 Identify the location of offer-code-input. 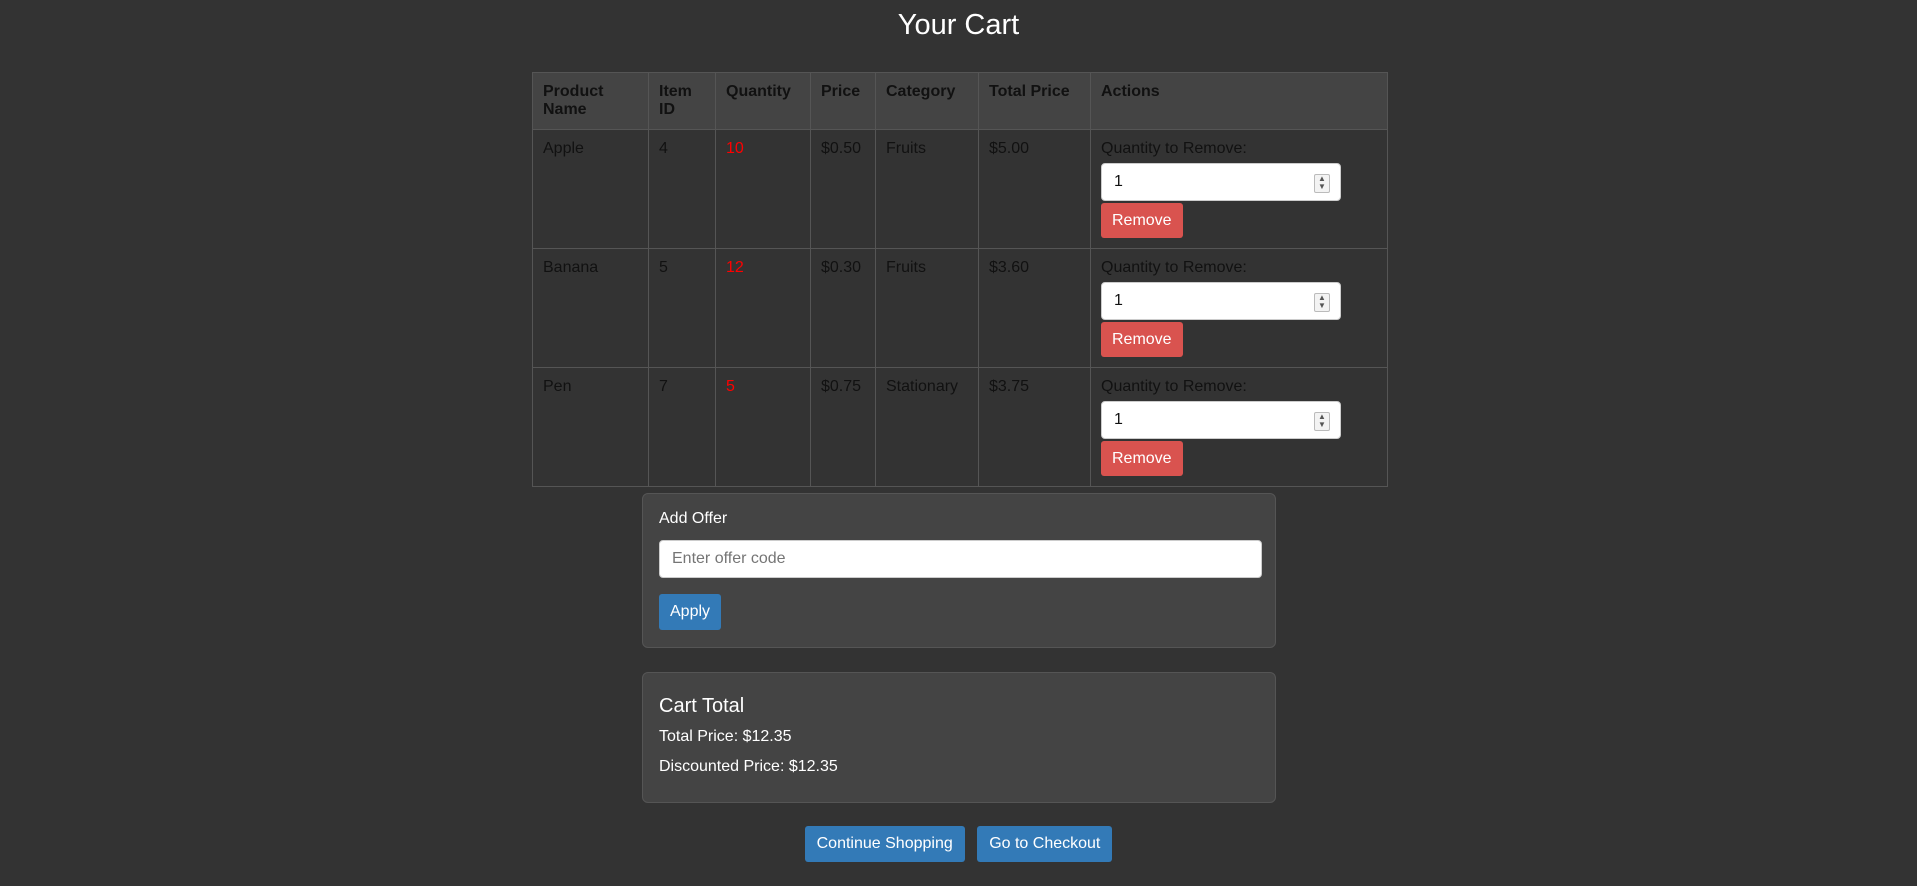
(960, 559).